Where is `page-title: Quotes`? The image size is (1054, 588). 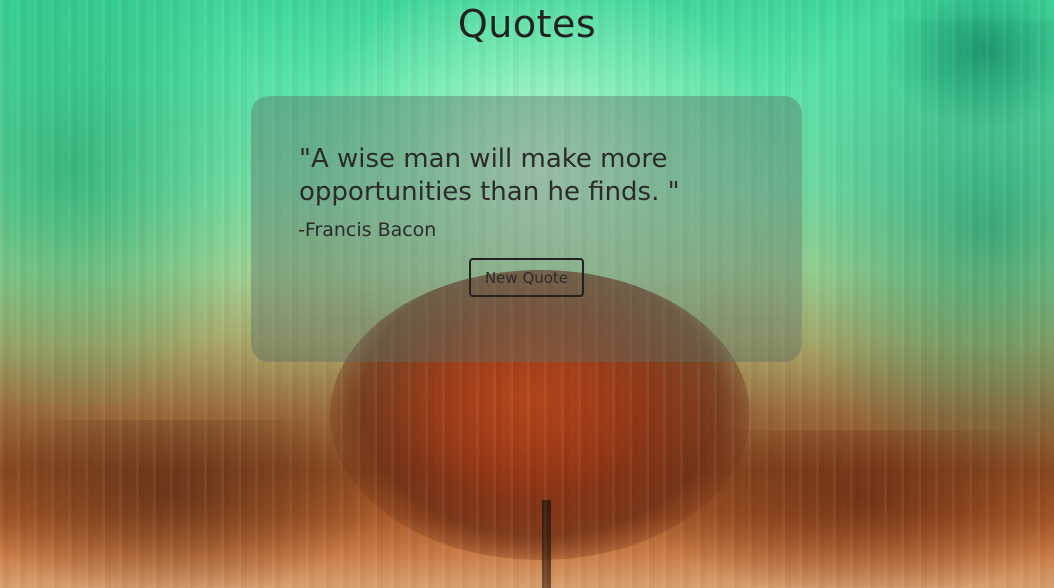
page-title: Quotes is located at coordinates (527, 24).